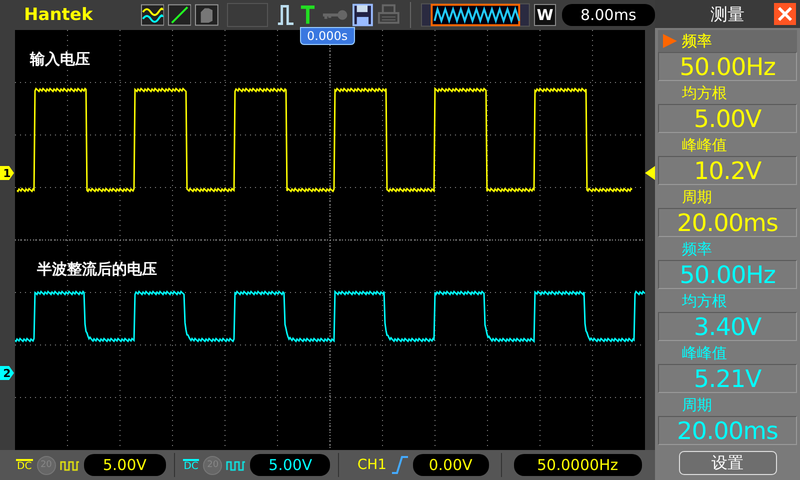 The height and width of the screenshot is (480, 800). Describe the element at coordinates (60, 59) in the screenshot. I see `channel-label: 输入电压` at that location.